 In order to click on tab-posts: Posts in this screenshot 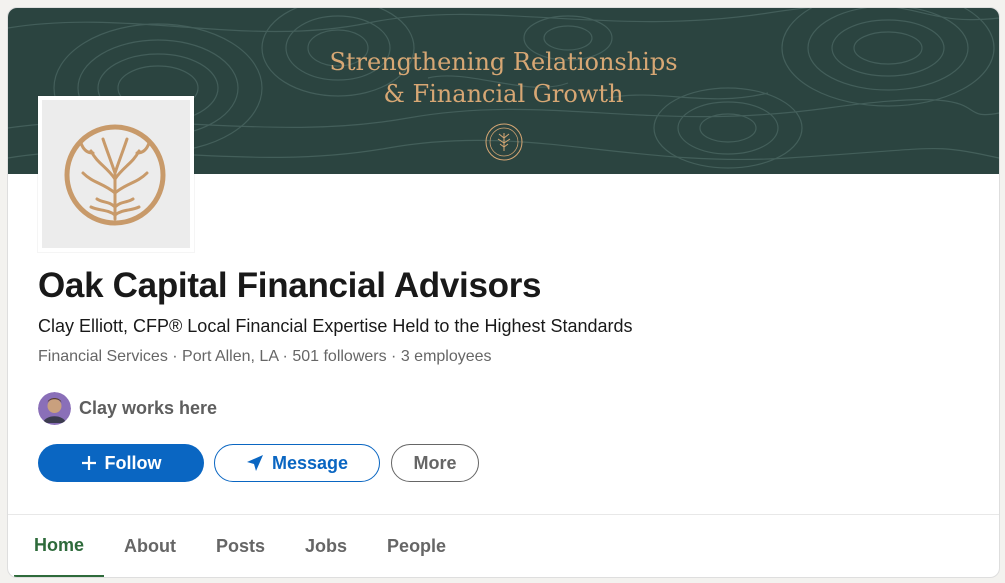, I will do `click(240, 546)`.